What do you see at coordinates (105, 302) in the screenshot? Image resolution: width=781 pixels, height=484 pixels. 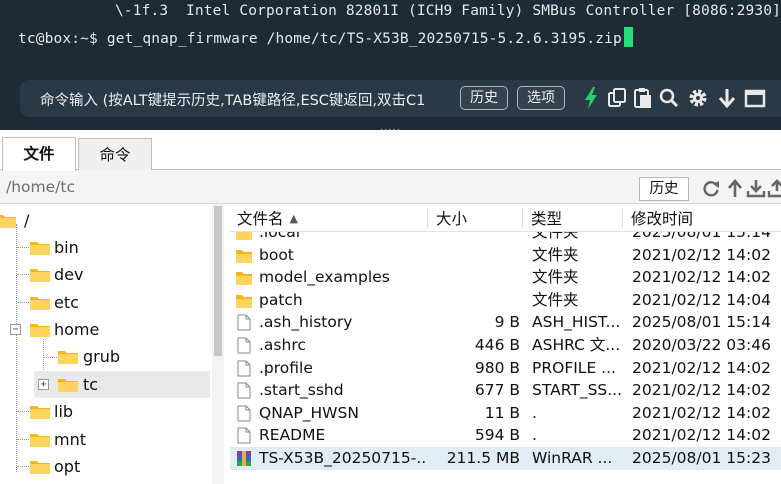 I see `tree-item-etc: etc` at bounding box center [105, 302].